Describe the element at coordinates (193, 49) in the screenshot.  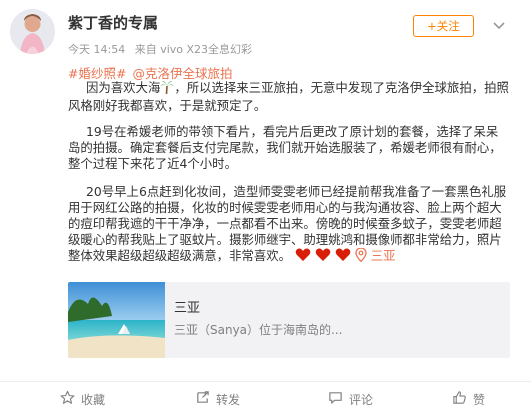
I see `post-source: 来自 vivo X23全息幻彩` at that location.